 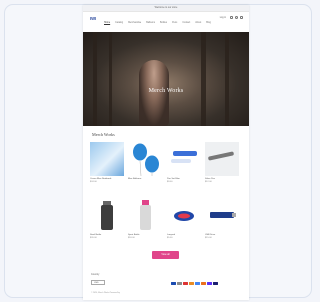 I want to click on nav-item-about: About, so click(x=198, y=23).